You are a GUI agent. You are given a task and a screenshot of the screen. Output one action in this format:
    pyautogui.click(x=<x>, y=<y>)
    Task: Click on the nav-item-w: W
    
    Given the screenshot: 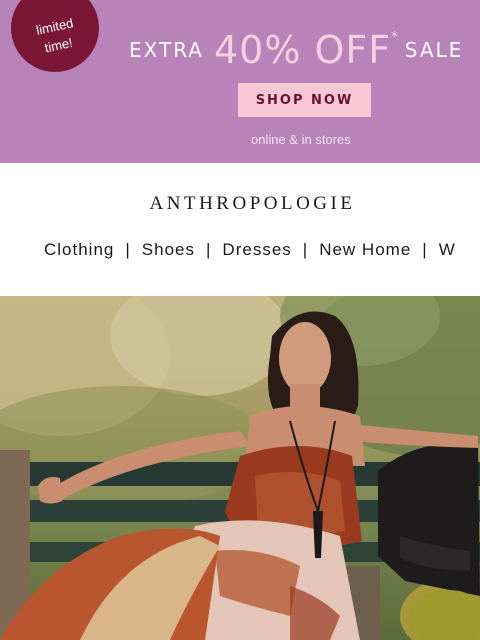 What is the action you would take?
    pyautogui.click(x=447, y=249)
    